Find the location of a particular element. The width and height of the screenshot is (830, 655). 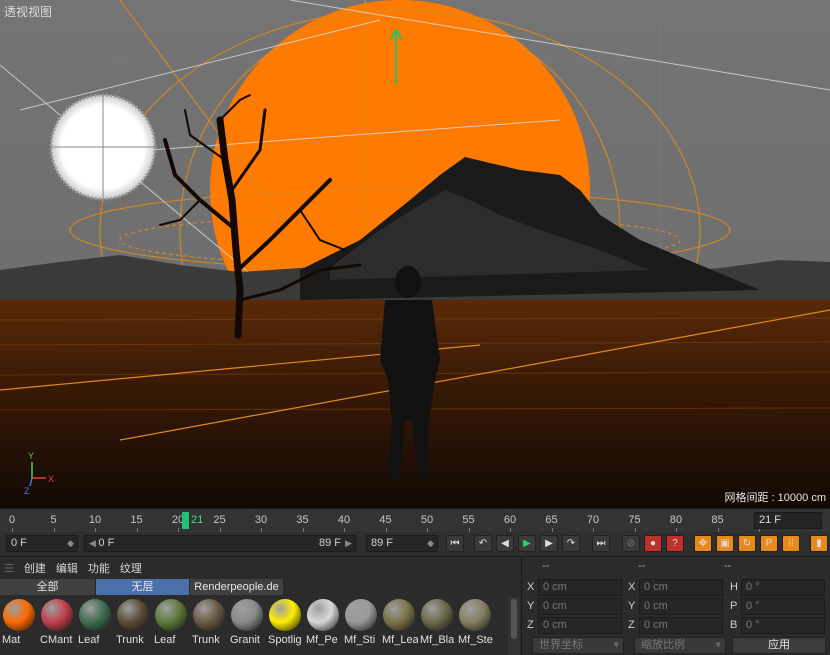

material-label: Mf_Ste is located at coordinates (475, 640).